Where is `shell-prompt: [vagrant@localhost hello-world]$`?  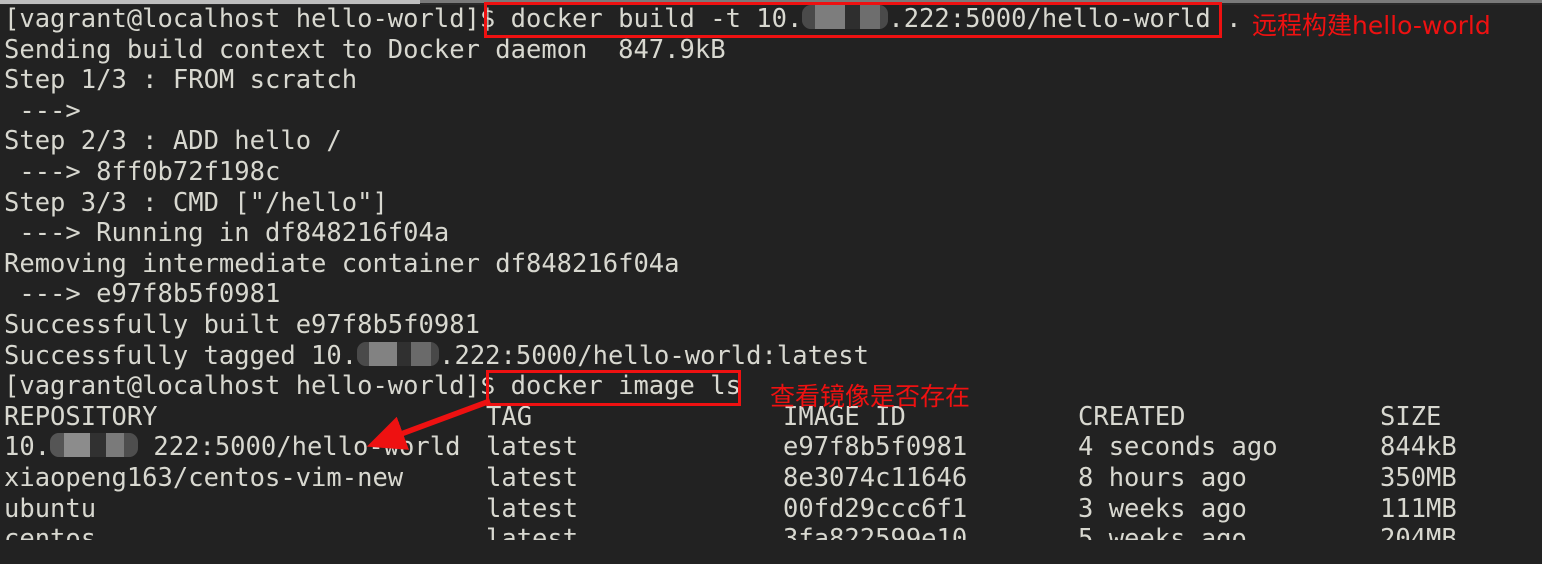
shell-prompt: [vagrant@localhost hello-world]$ is located at coordinates (257, 19).